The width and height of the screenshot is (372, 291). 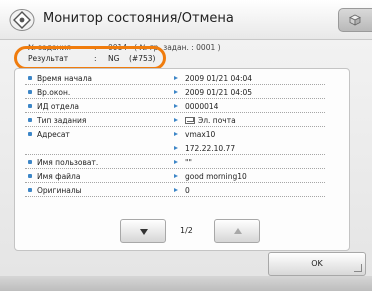 What do you see at coordinates (210, 148) in the screenshot?
I see `detail-value: 172.22.10.77` at bounding box center [210, 148].